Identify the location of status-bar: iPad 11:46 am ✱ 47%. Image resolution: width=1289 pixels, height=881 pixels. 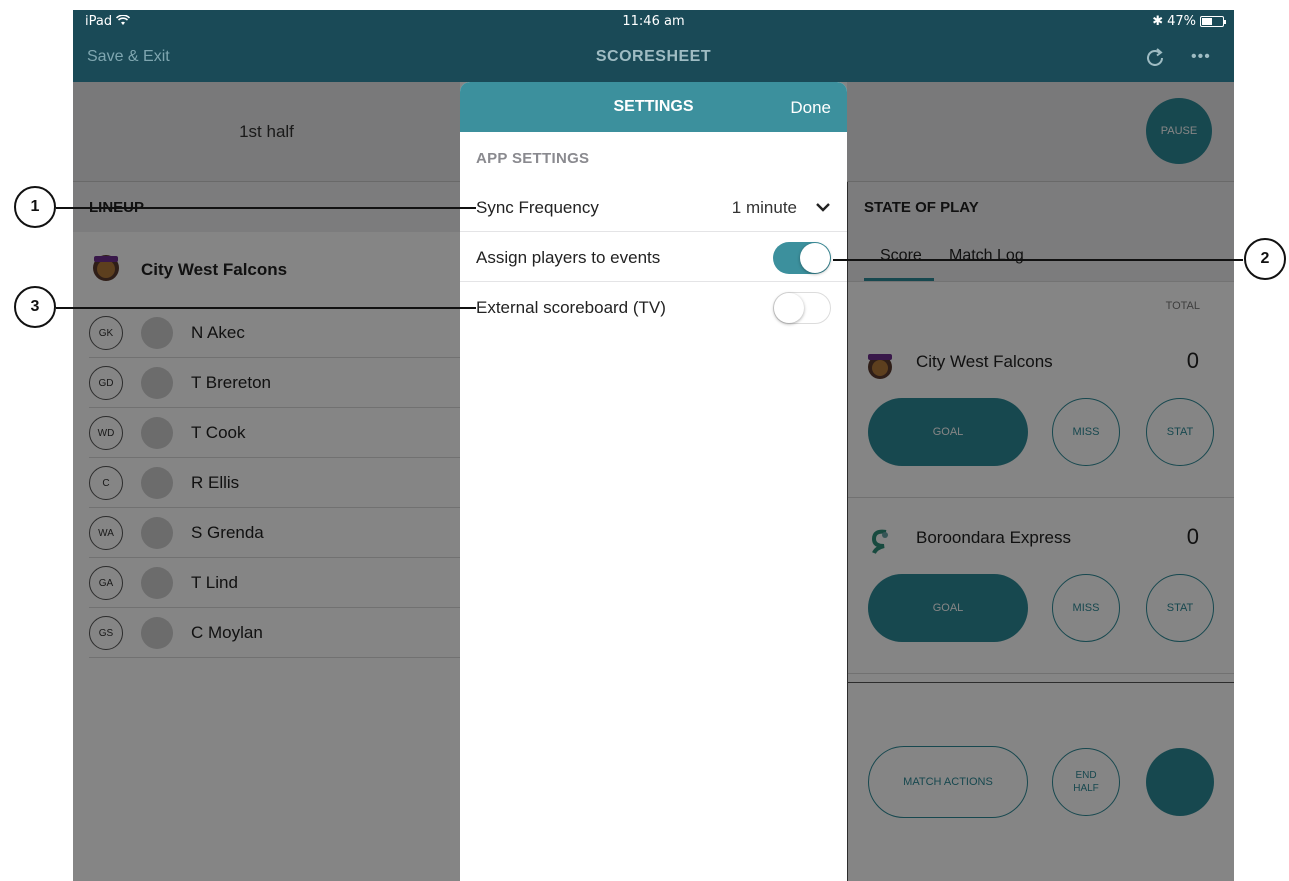
(653, 22).